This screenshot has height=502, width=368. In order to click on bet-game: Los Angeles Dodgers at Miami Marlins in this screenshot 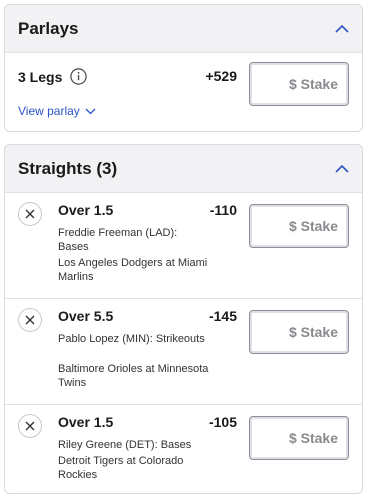, I will do `click(133, 270)`.